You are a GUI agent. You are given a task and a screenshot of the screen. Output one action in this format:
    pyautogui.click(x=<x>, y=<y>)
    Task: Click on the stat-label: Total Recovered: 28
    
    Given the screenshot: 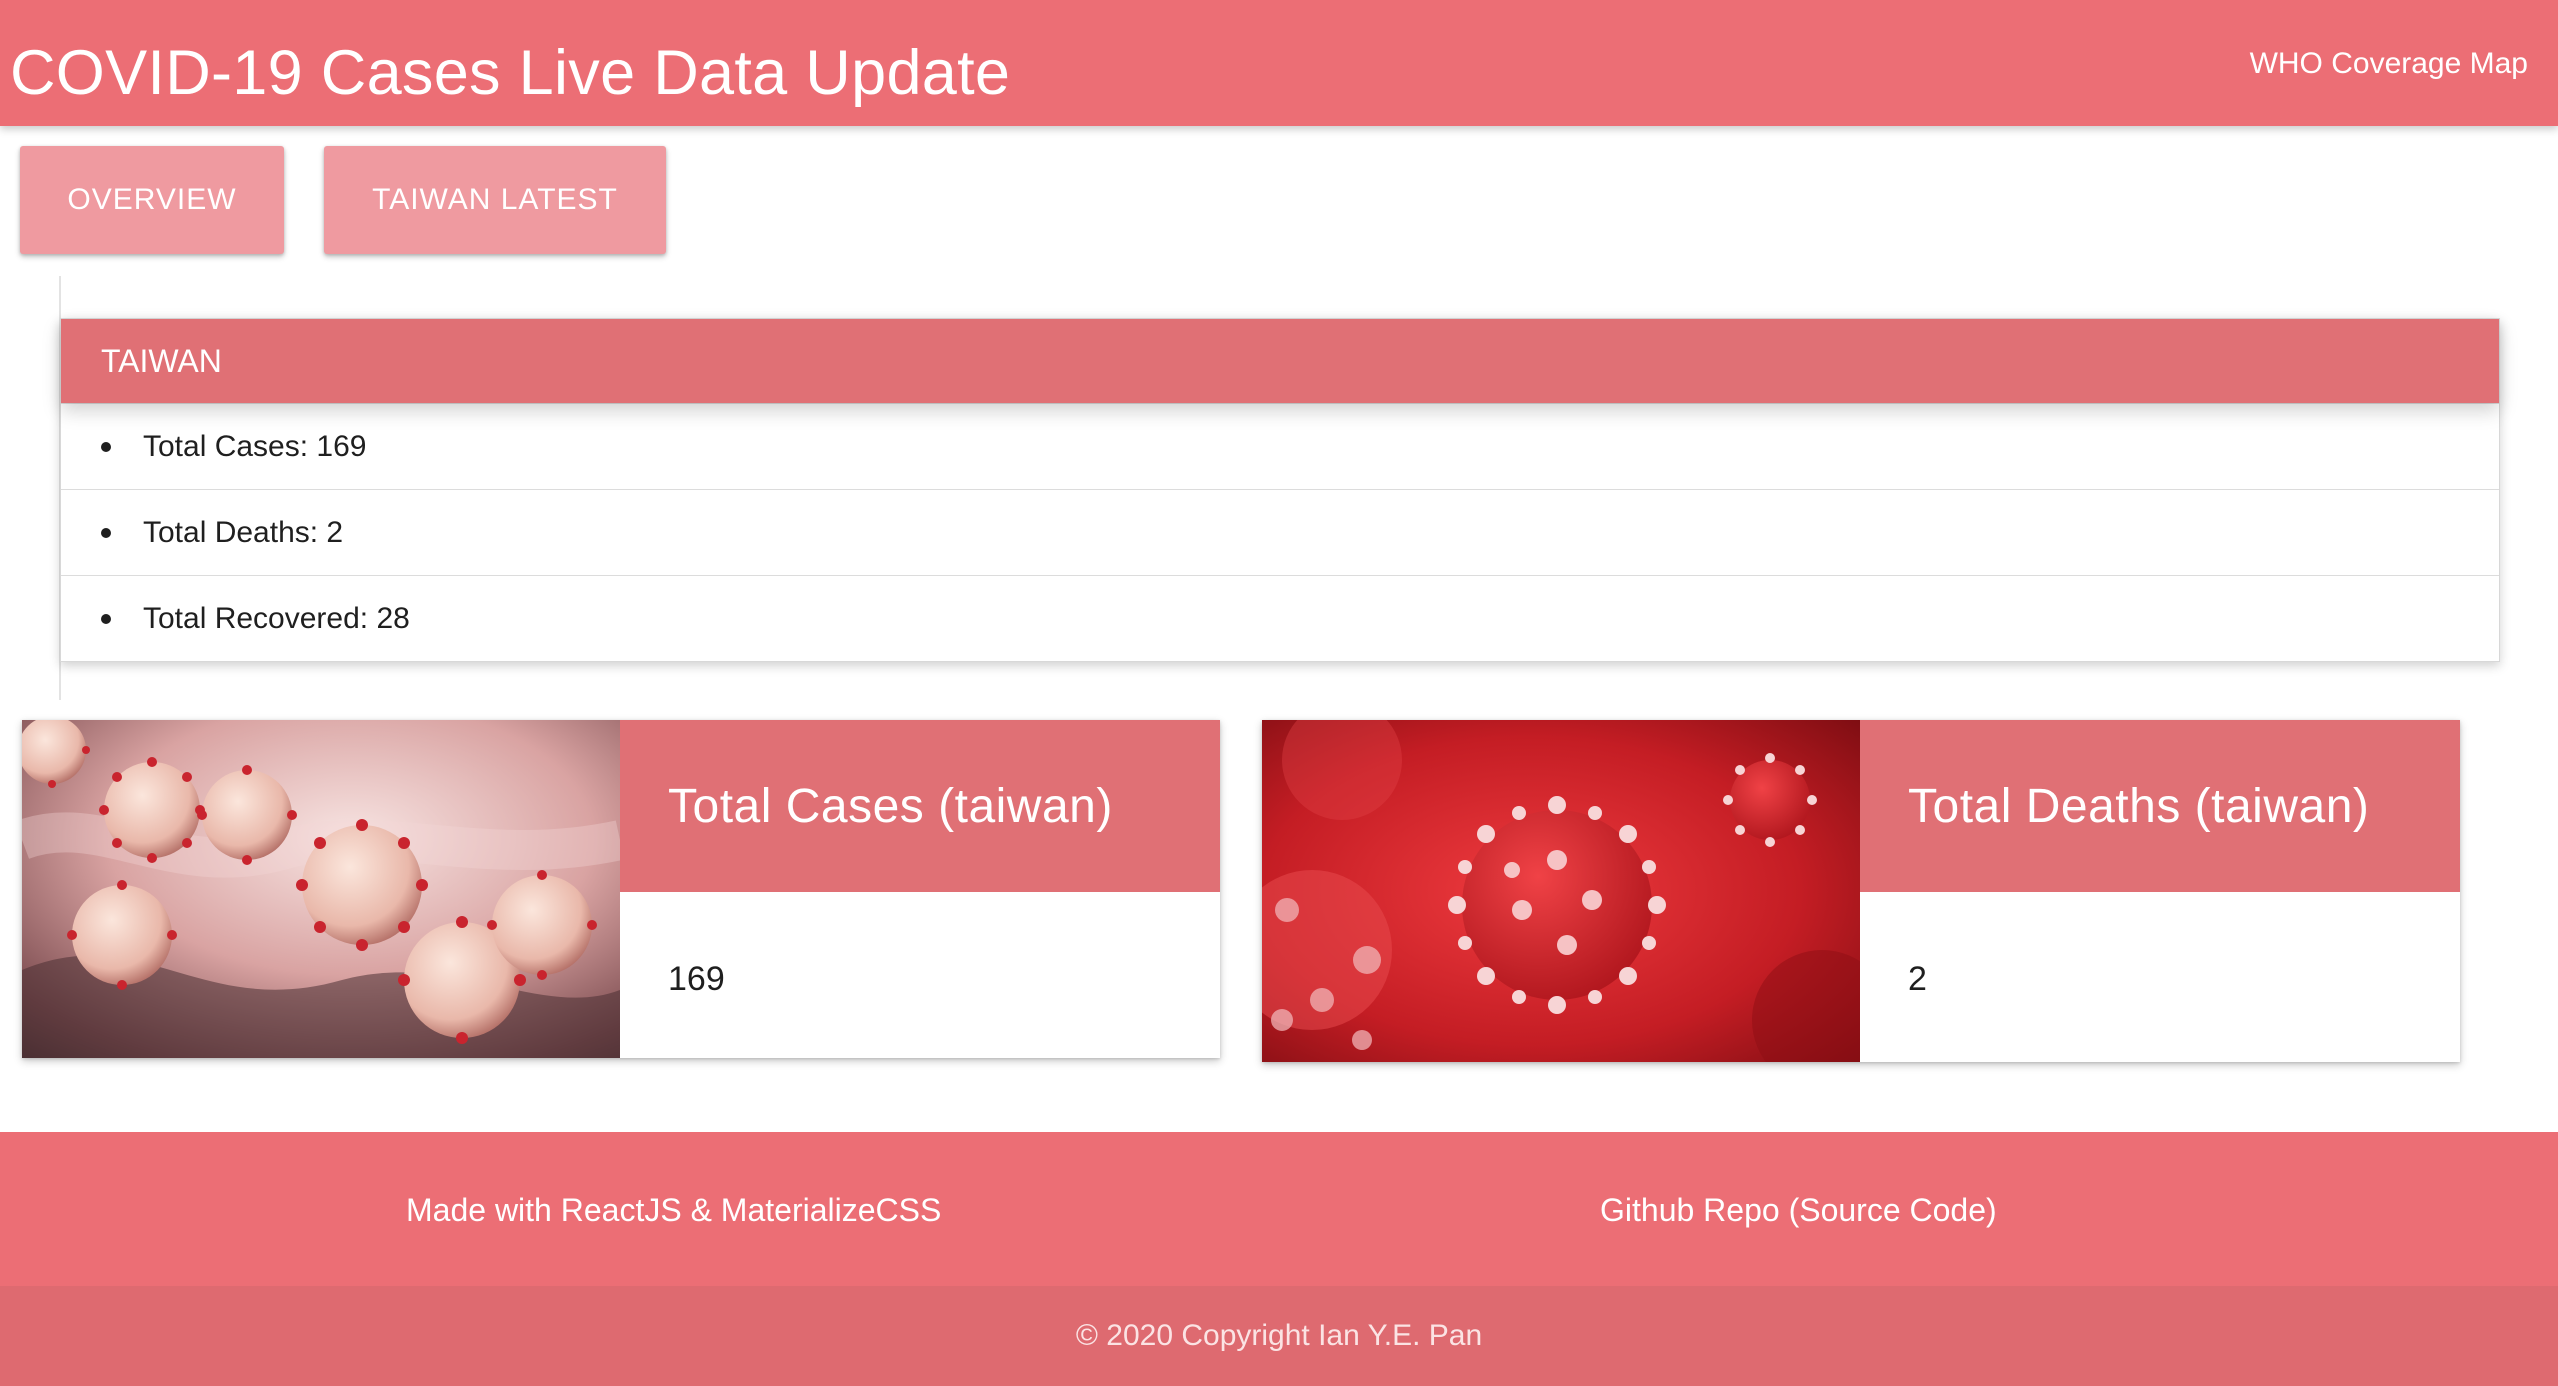 What is the action you would take?
    pyautogui.click(x=276, y=618)
    